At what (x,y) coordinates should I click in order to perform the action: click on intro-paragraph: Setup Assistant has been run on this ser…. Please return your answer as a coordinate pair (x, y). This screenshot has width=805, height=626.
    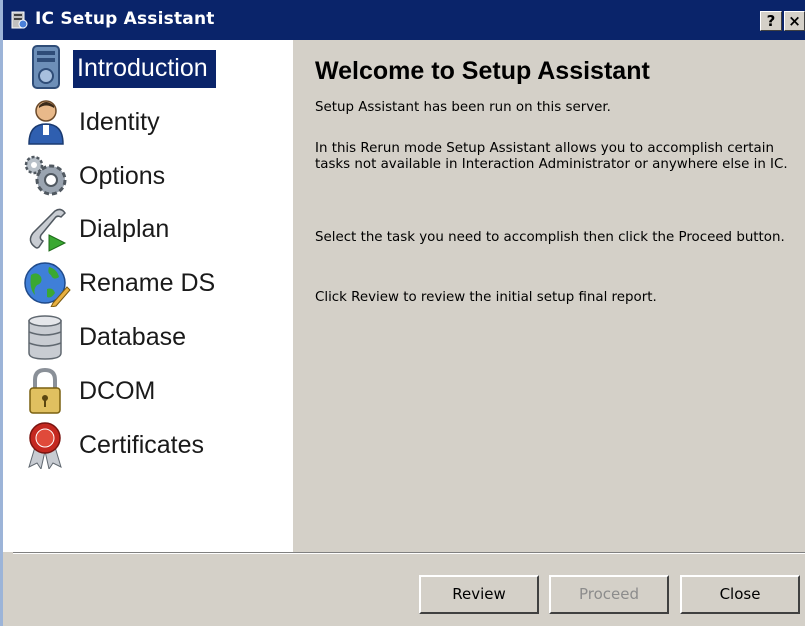
    Looking at the image, I should click on (463, 107).